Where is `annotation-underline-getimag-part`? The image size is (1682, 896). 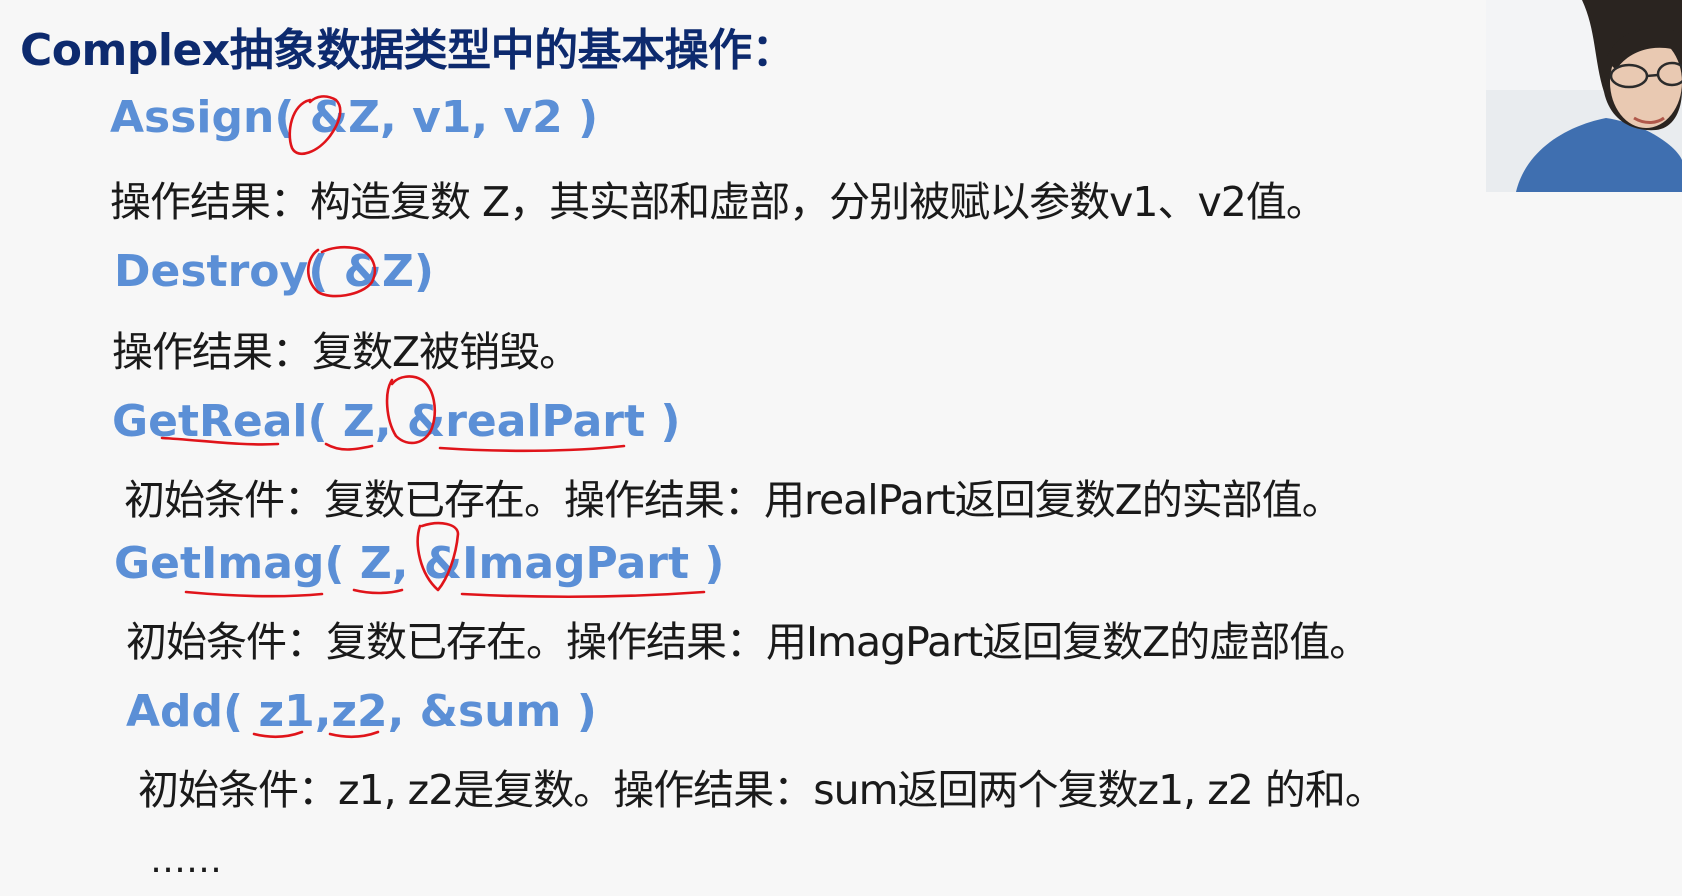 annotation-underline-getimag-part is located at coordinates (583, 594).